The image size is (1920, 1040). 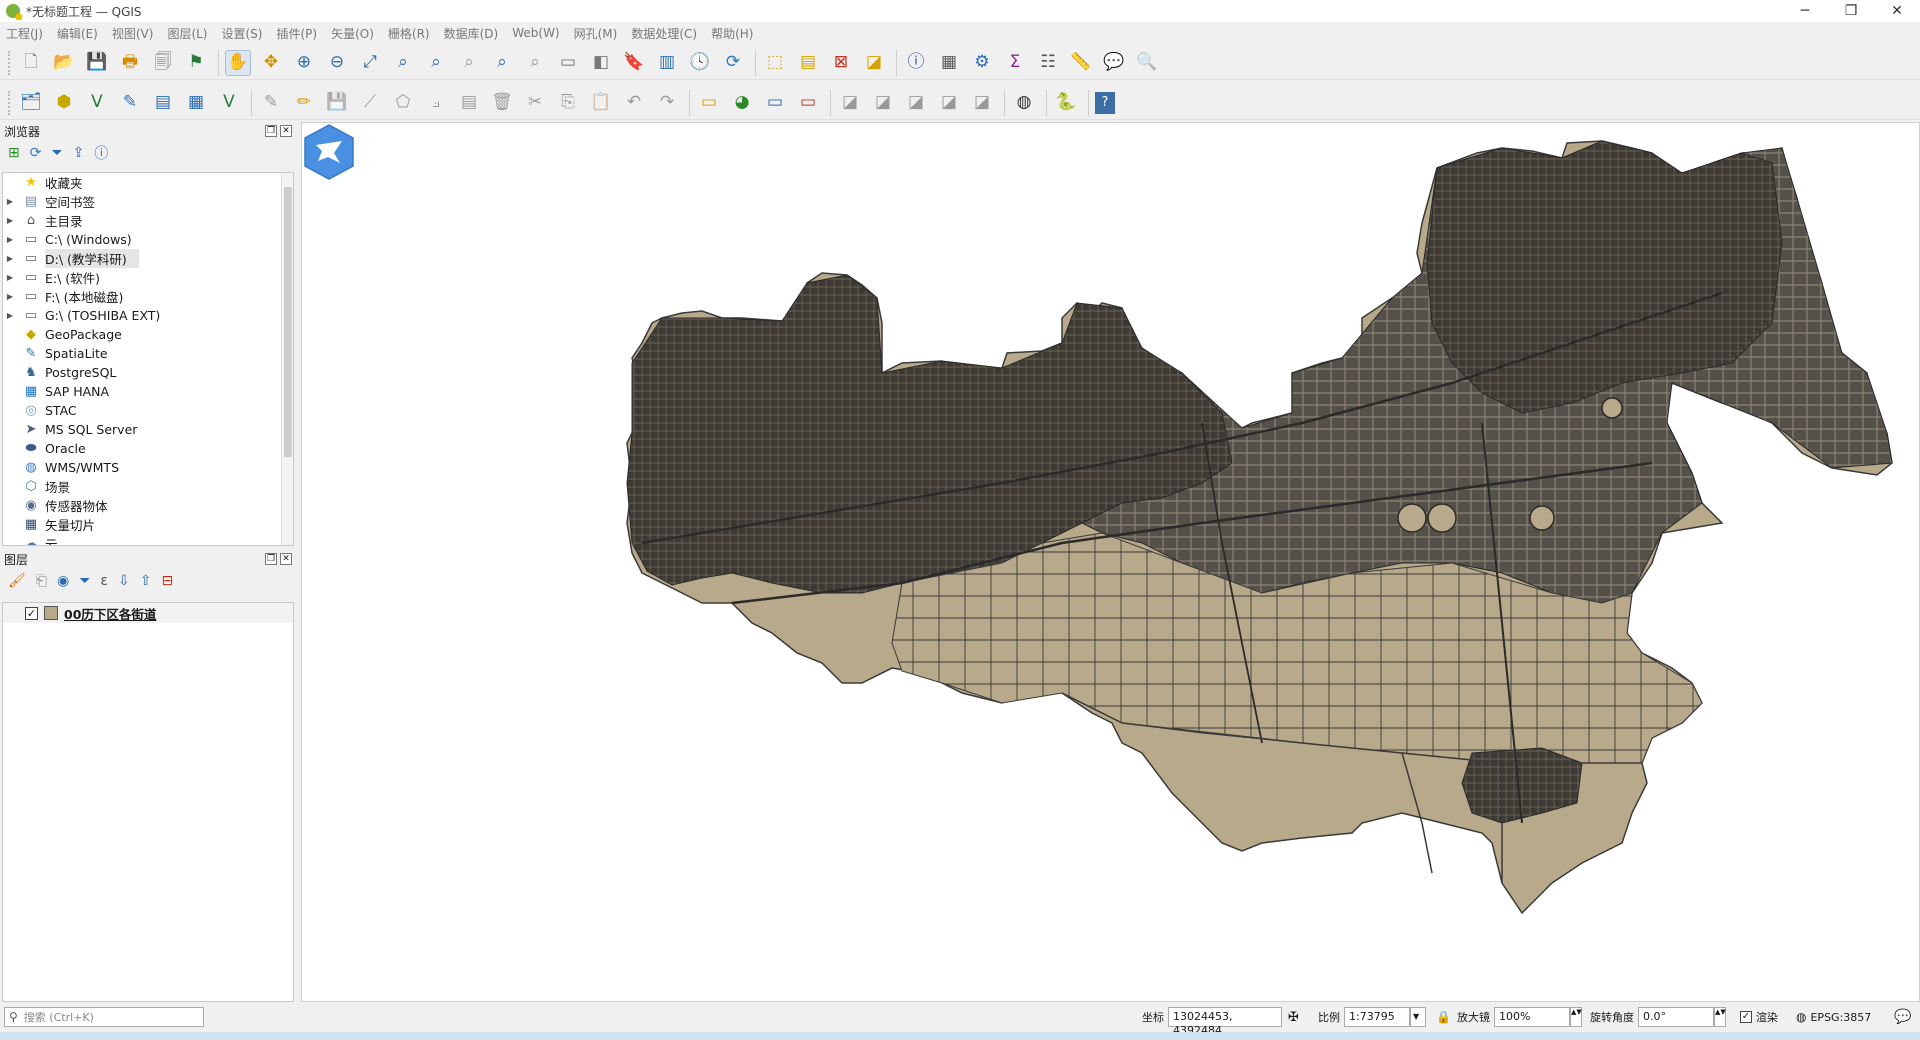 What do you see at coordinates (667, 103) in the screenshot?
I see `redo-icon: ↷` at bounding box center [667, 103].